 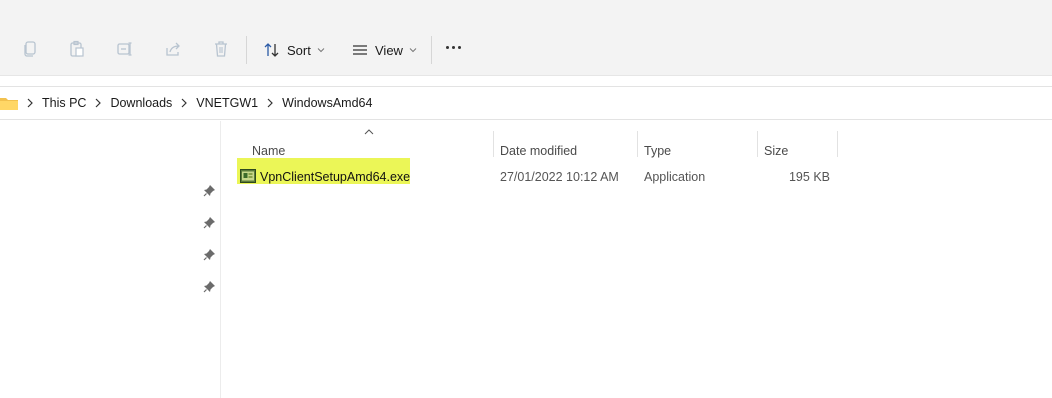 I want to click on sort-ascending-icon, so click(x=369, y=132).